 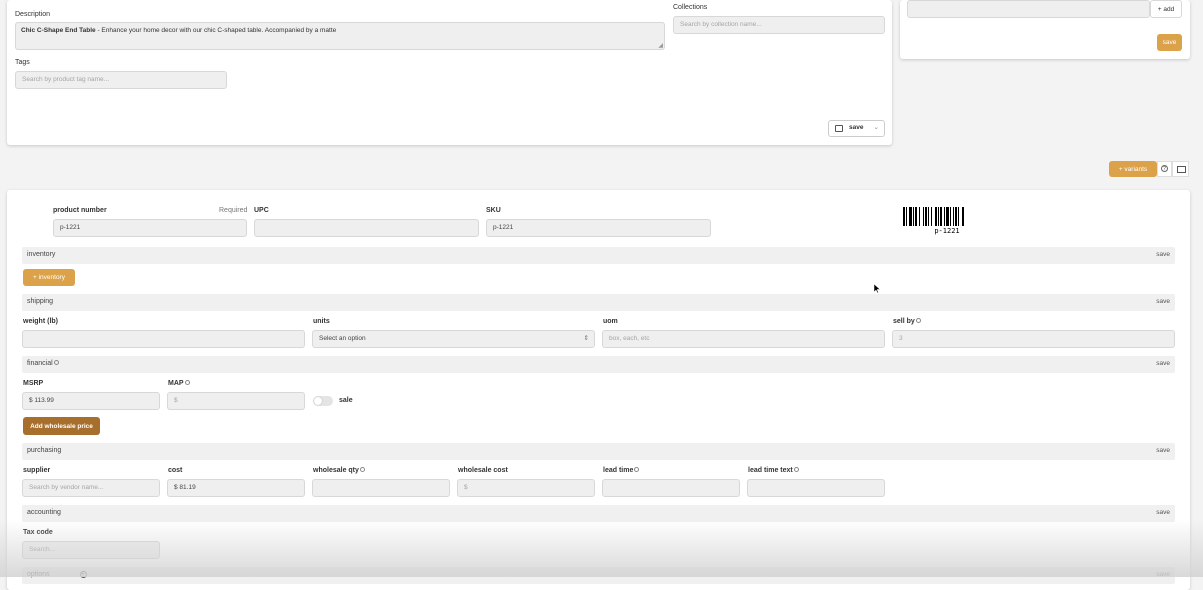 What do you see at coordinates (323, 401) in the screenshot?
I see `sale-toggle` at bounding box center [323, 401].